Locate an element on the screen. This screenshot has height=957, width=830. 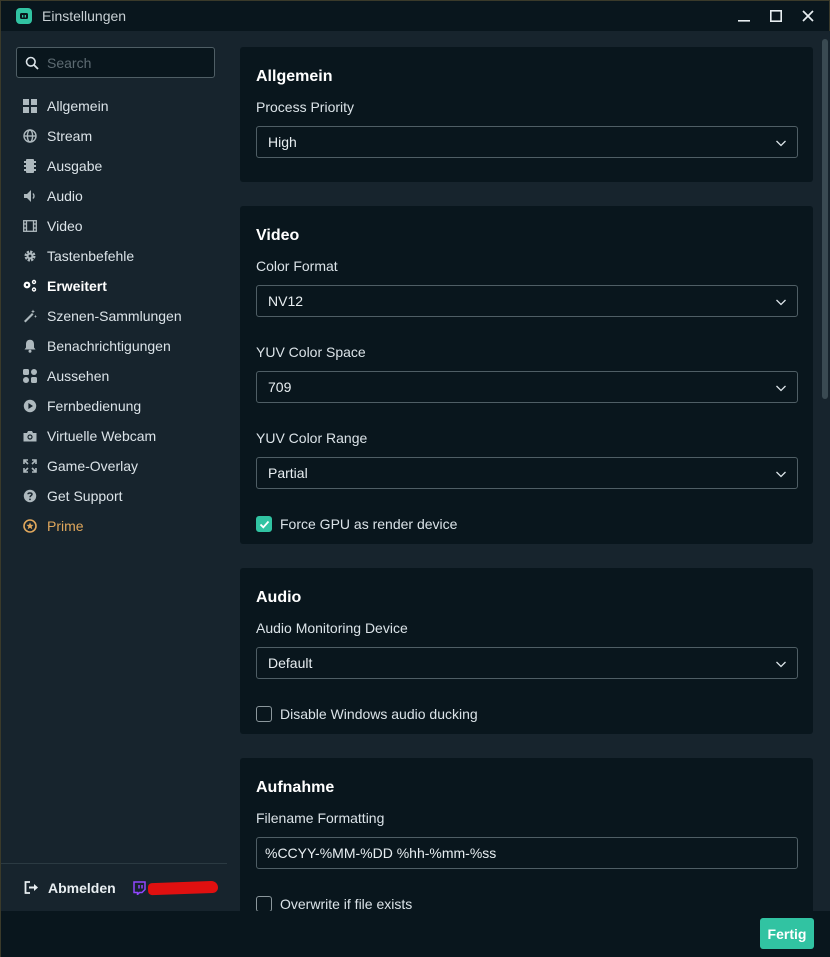
sidebar-item-label: Game-Overlay is located at coordinates (93, 466).